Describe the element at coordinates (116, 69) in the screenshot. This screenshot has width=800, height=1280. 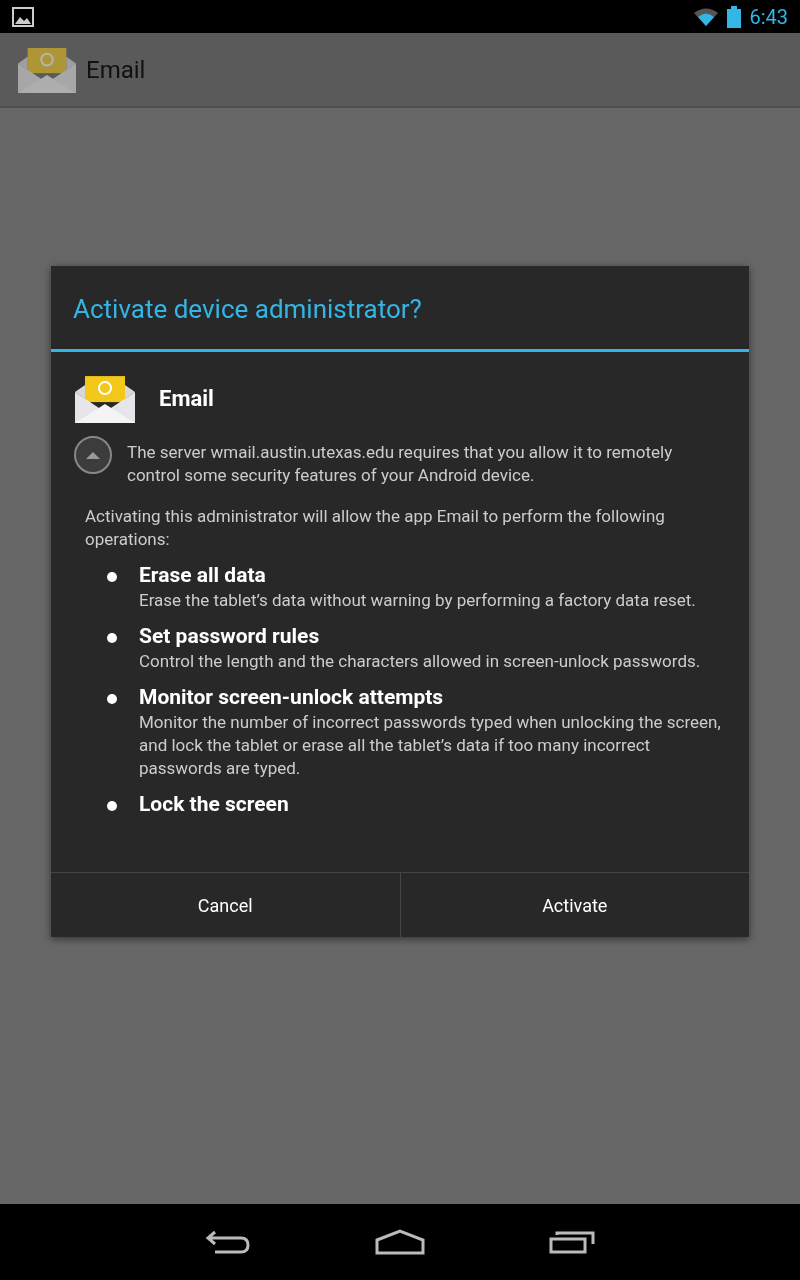
I see `app-title: Email` at that location.